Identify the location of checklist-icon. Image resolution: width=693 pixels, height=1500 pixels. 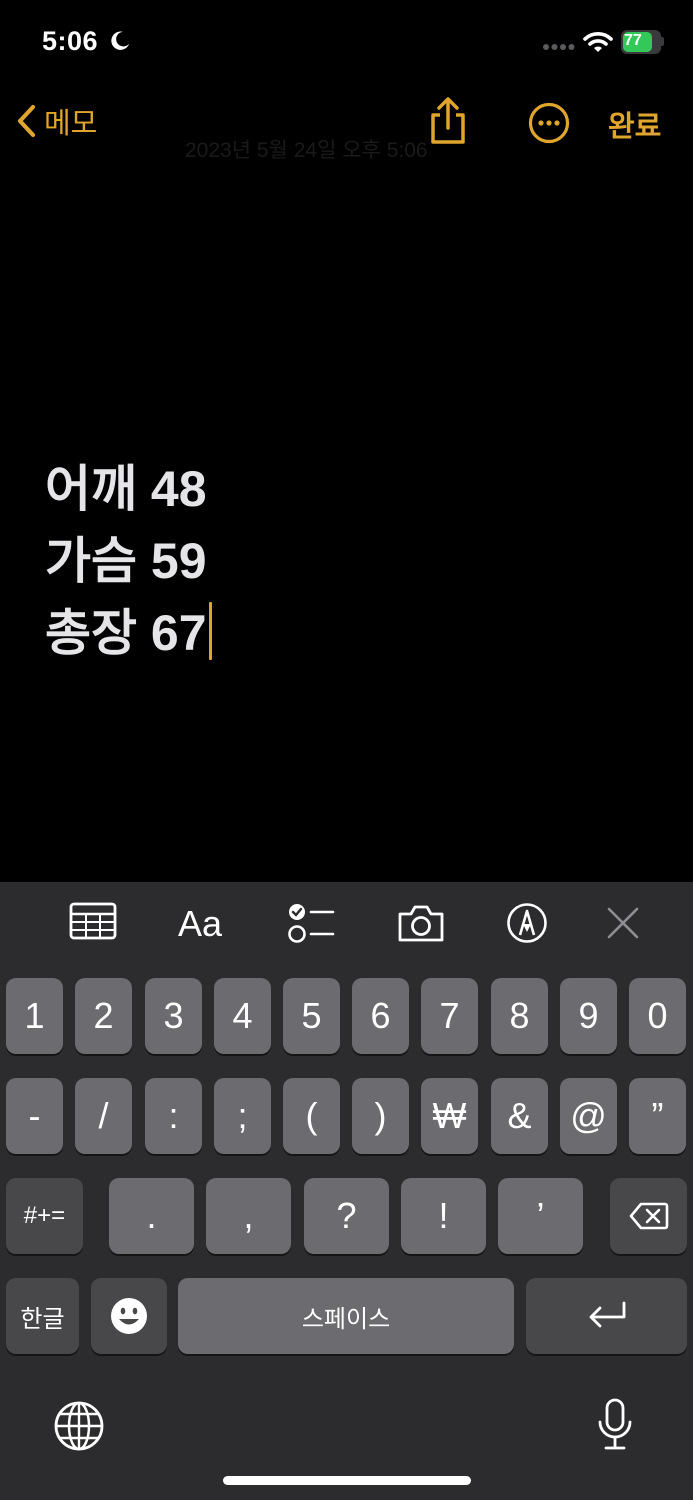
(311, 923).